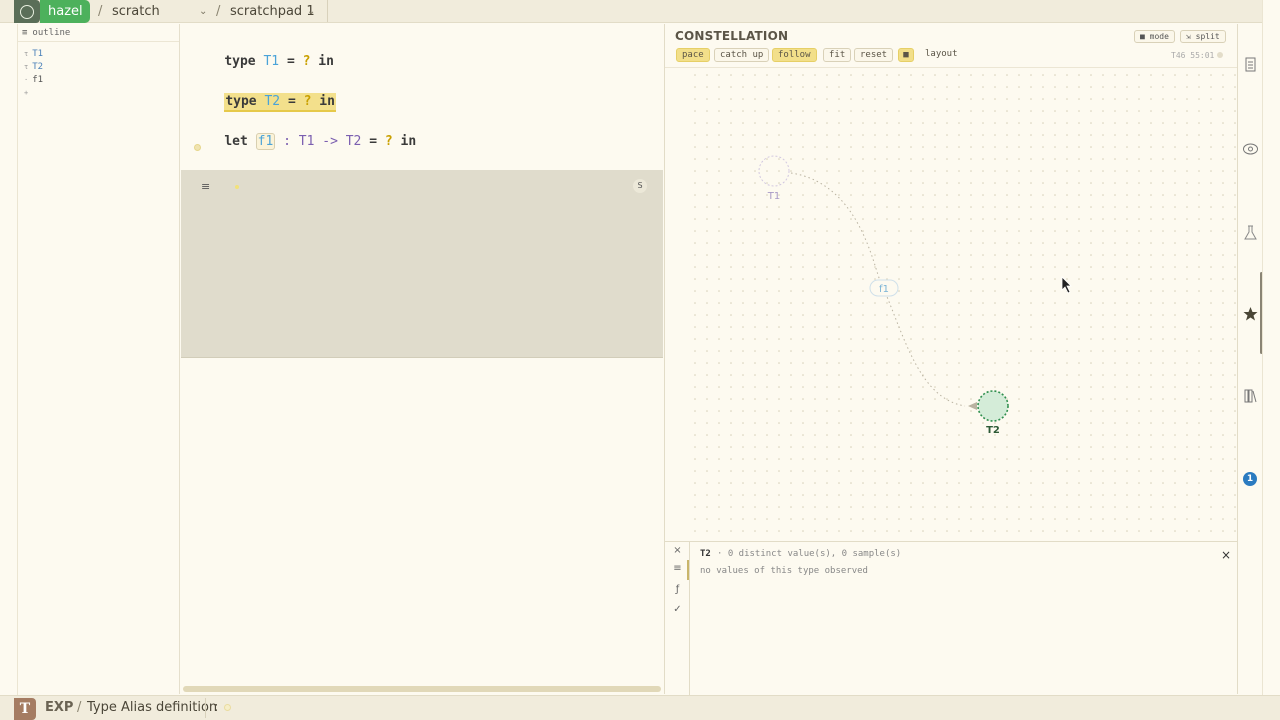 The height and width of the screenshot is (720, 1280). Describe the element at coordinates (773, 196) in the screenshot. I see `node-t1-label: T1` at that location.